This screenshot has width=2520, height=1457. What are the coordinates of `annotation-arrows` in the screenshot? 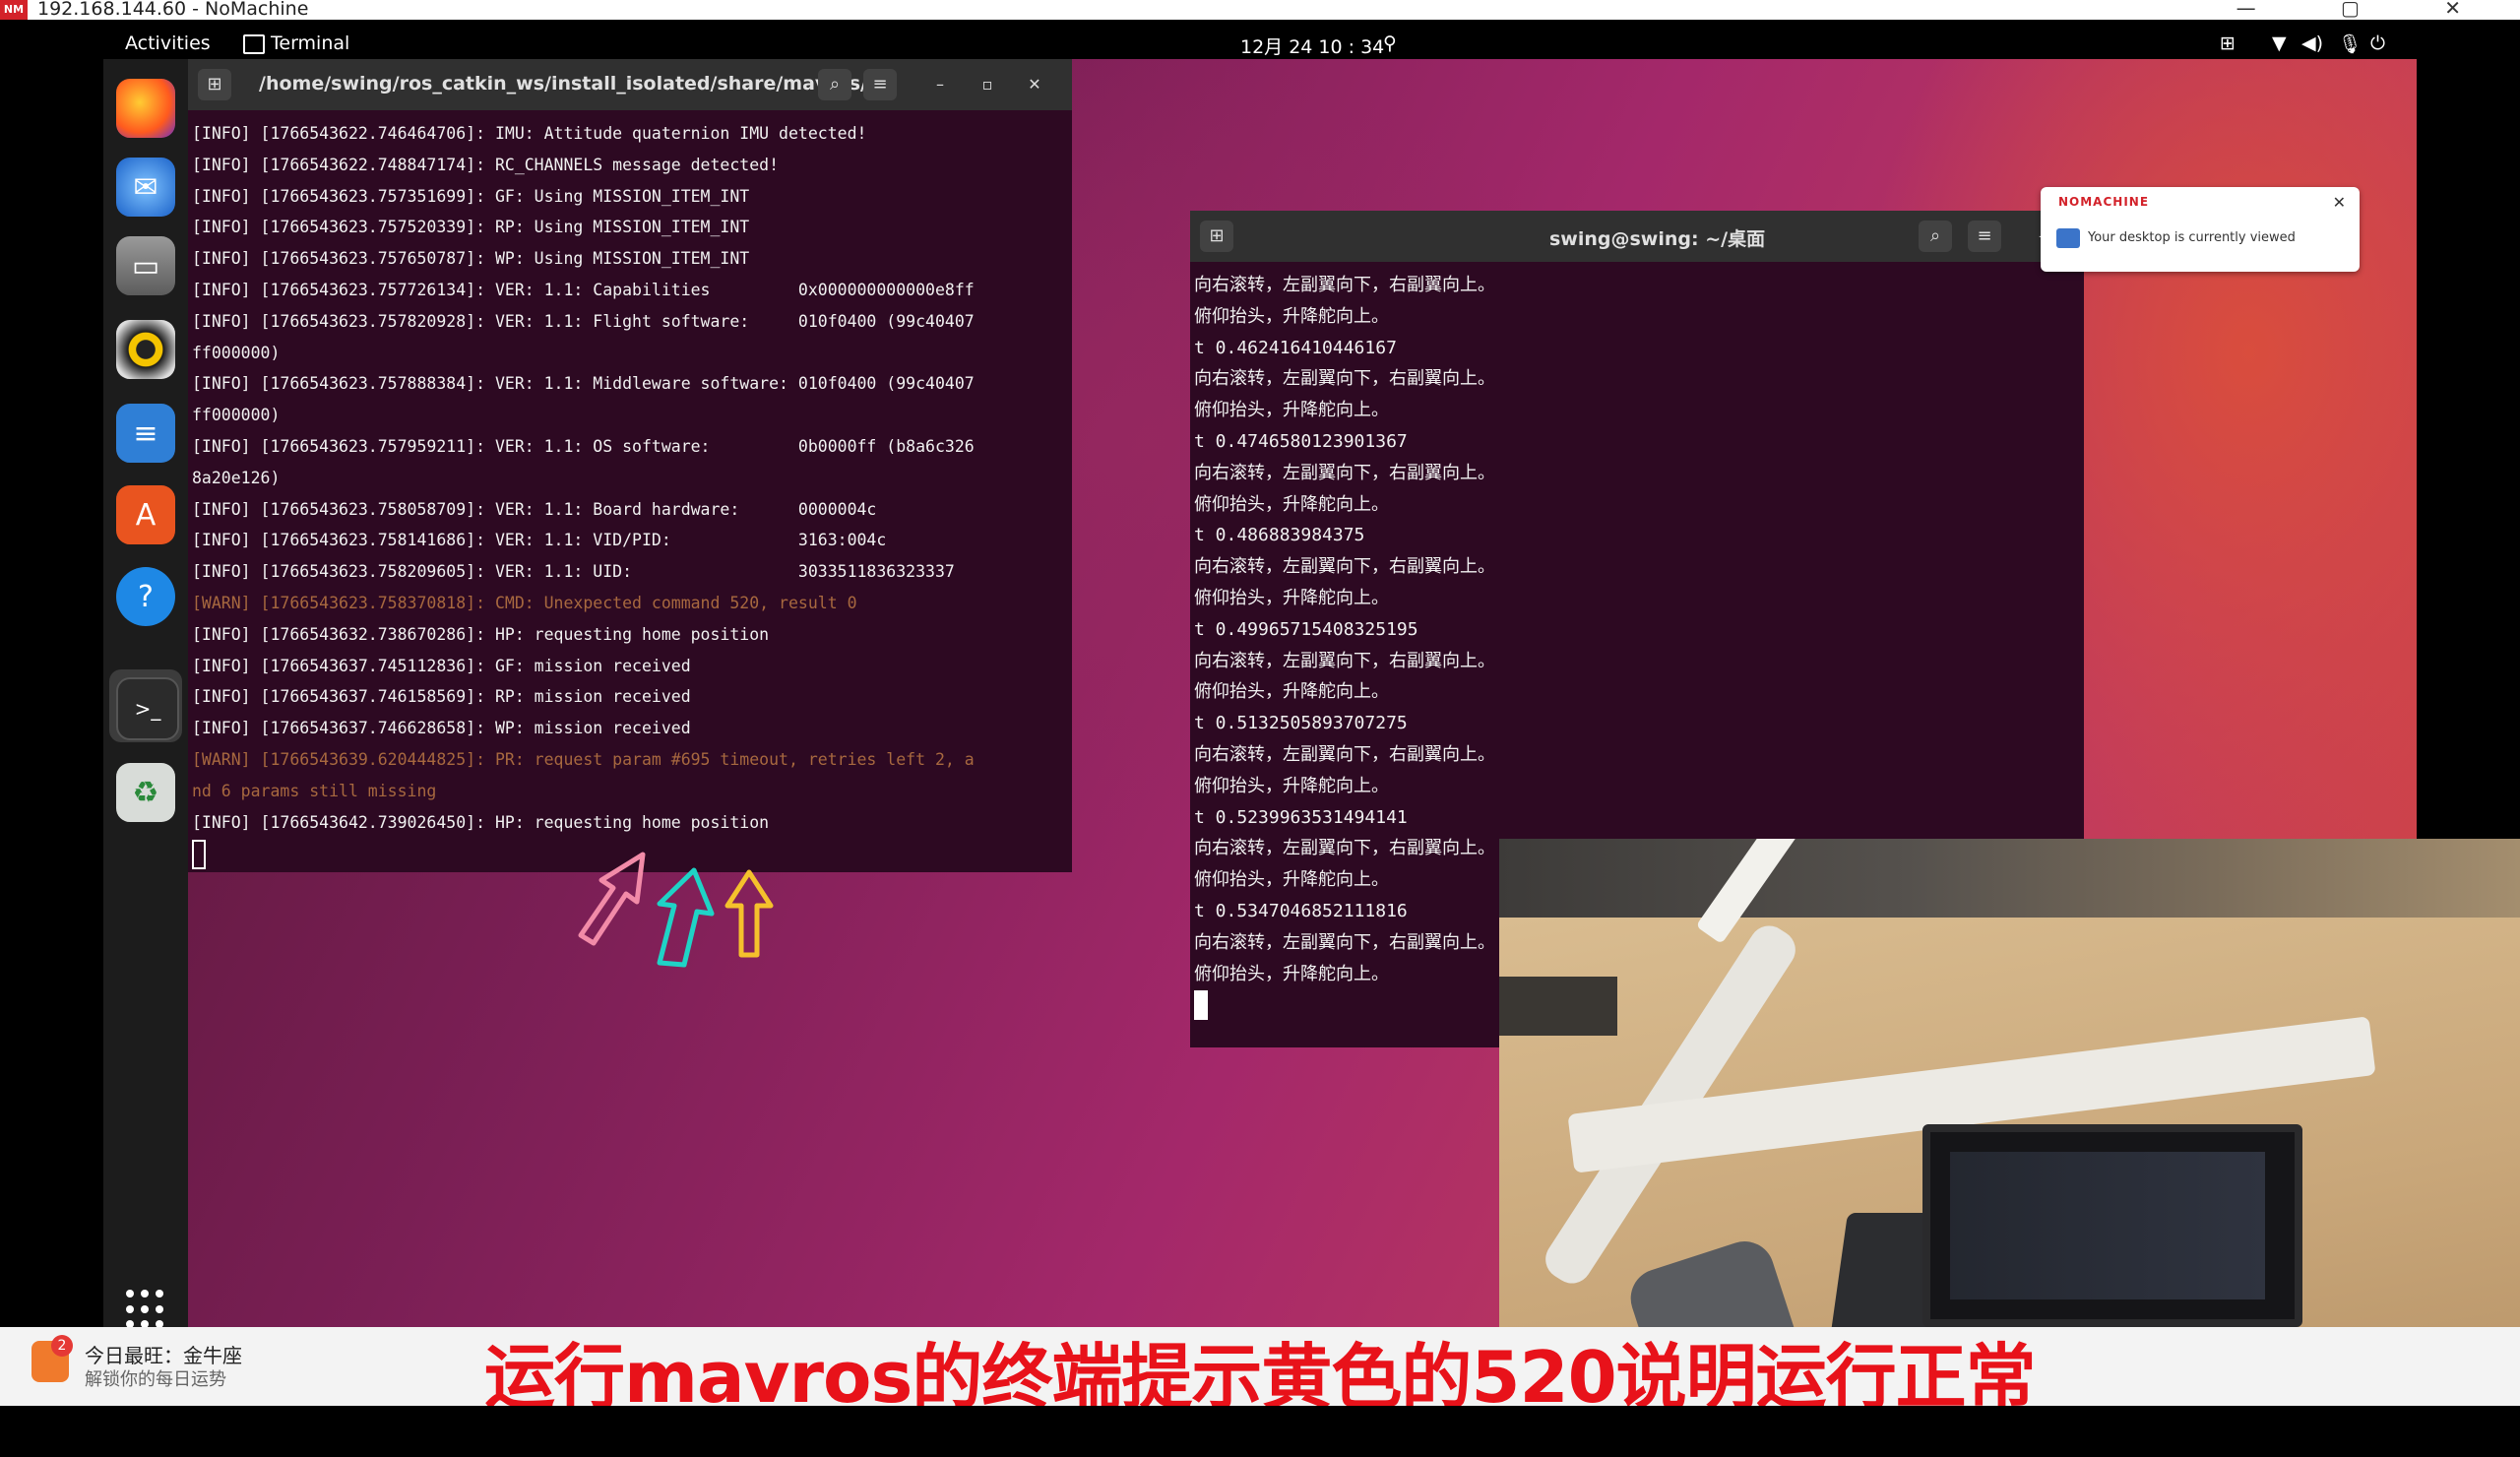 It's located at (676, 910).